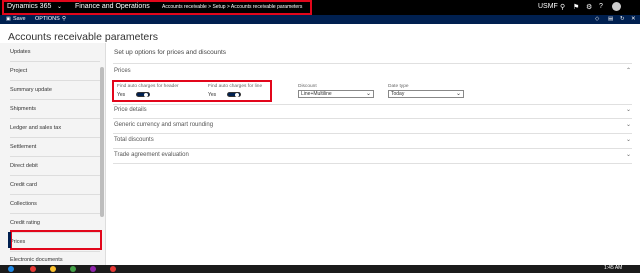  Describe the element at coordinates (601, 6) in the screenshot. I see `help-icon: ?` at that location.